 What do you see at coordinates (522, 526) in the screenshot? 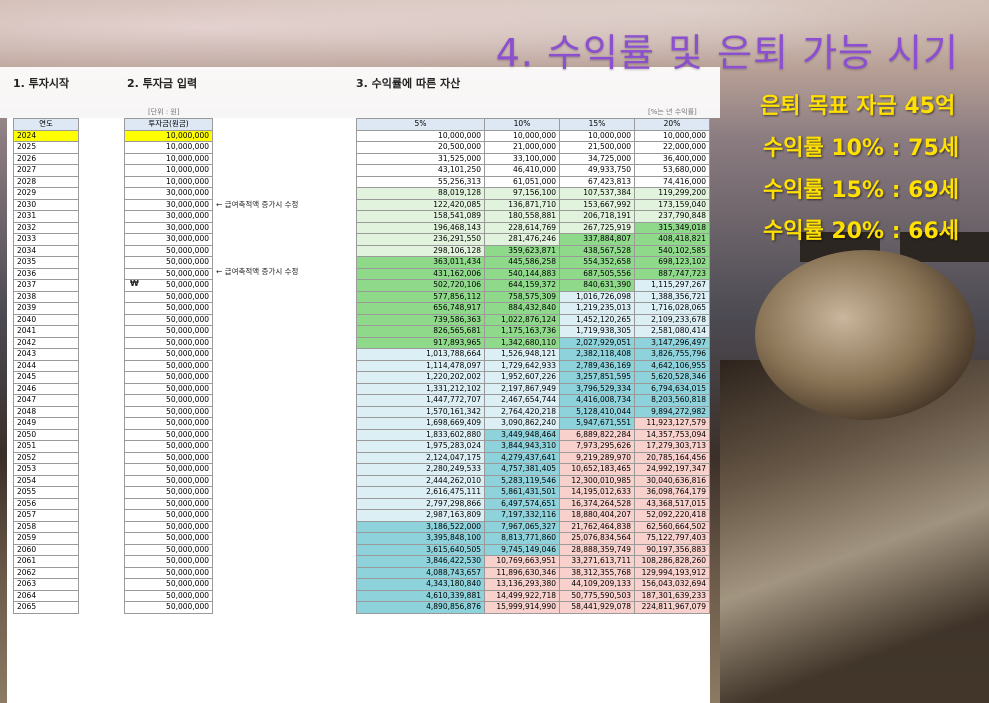
I see `asset-cell-10: 7,967,065,327` at bounding box center [522, 526].